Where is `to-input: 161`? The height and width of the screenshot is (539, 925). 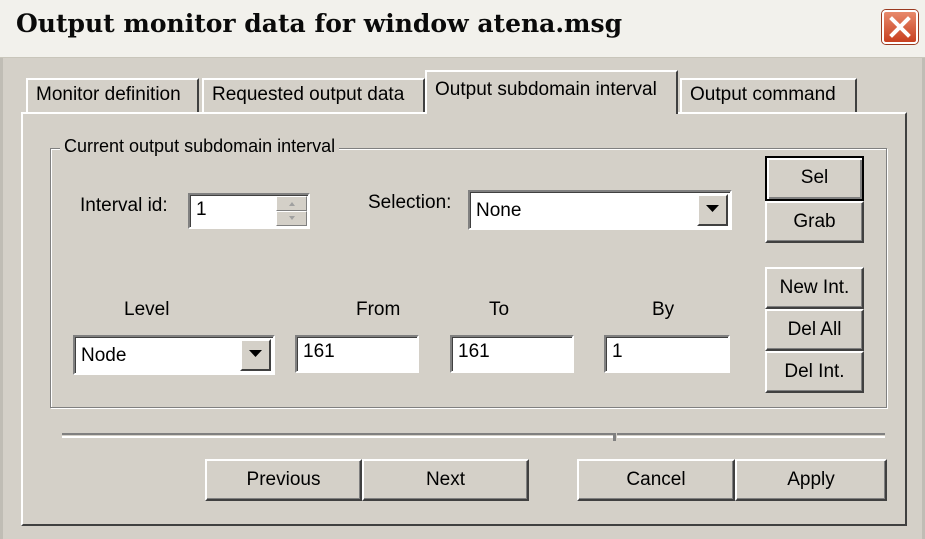 to-input: 161 is located at coordinates (512, 354).